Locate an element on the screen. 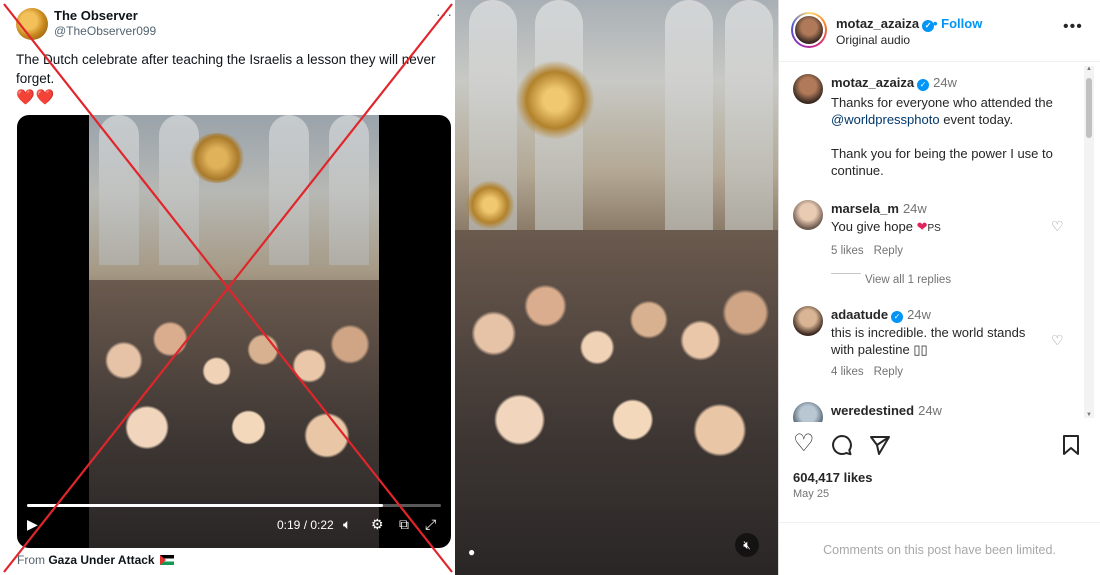  tweet-author-handle: @TheObserver099 is located at coordinates (105, 31).